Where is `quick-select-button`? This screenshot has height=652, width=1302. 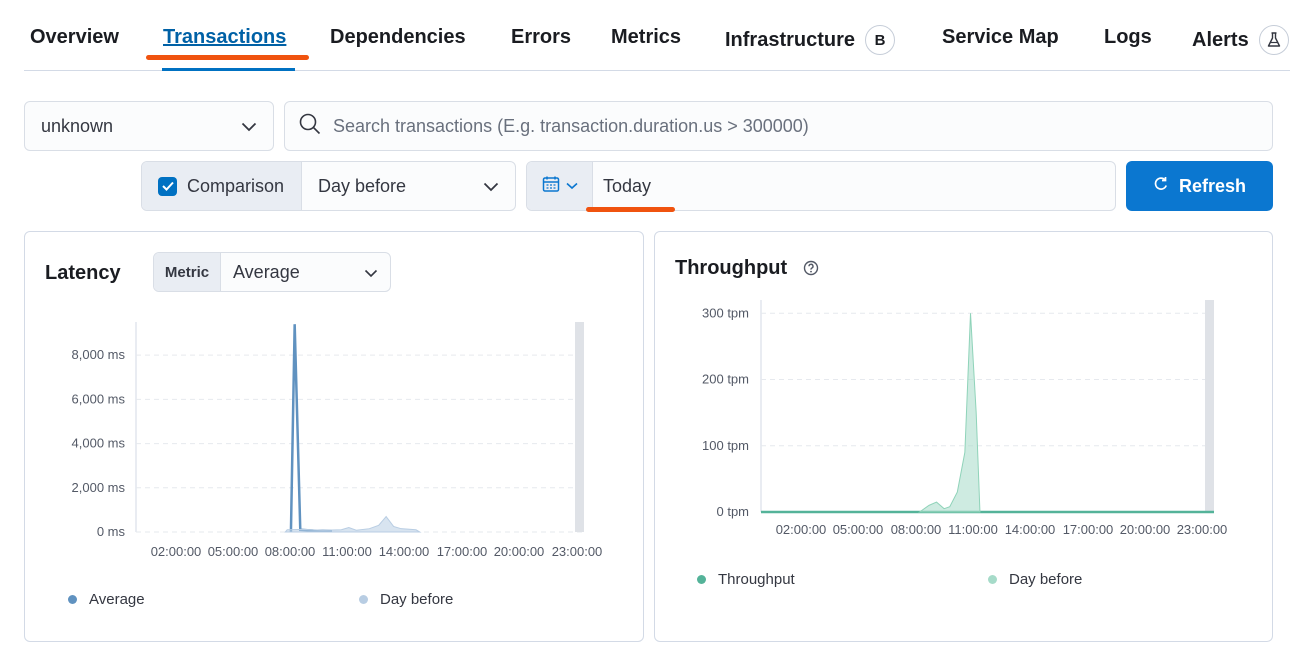 quick-select-button is located at coordinates (560, 186).